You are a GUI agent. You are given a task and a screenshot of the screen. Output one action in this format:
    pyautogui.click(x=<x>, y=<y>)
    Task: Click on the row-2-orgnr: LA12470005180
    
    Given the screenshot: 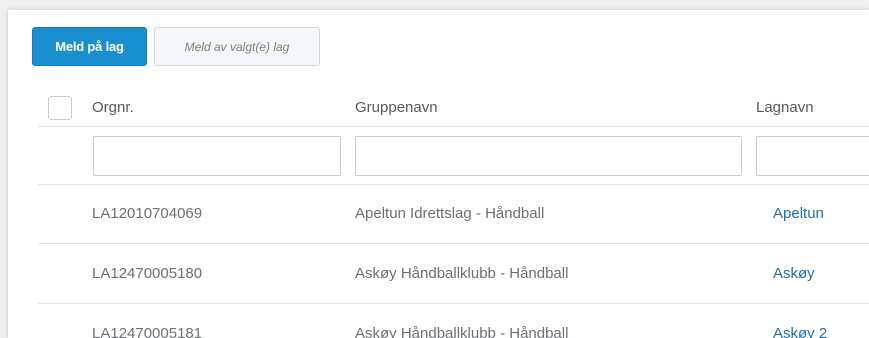 What is the action you would take?
    pyautogui.click(x=147, y=273)
    